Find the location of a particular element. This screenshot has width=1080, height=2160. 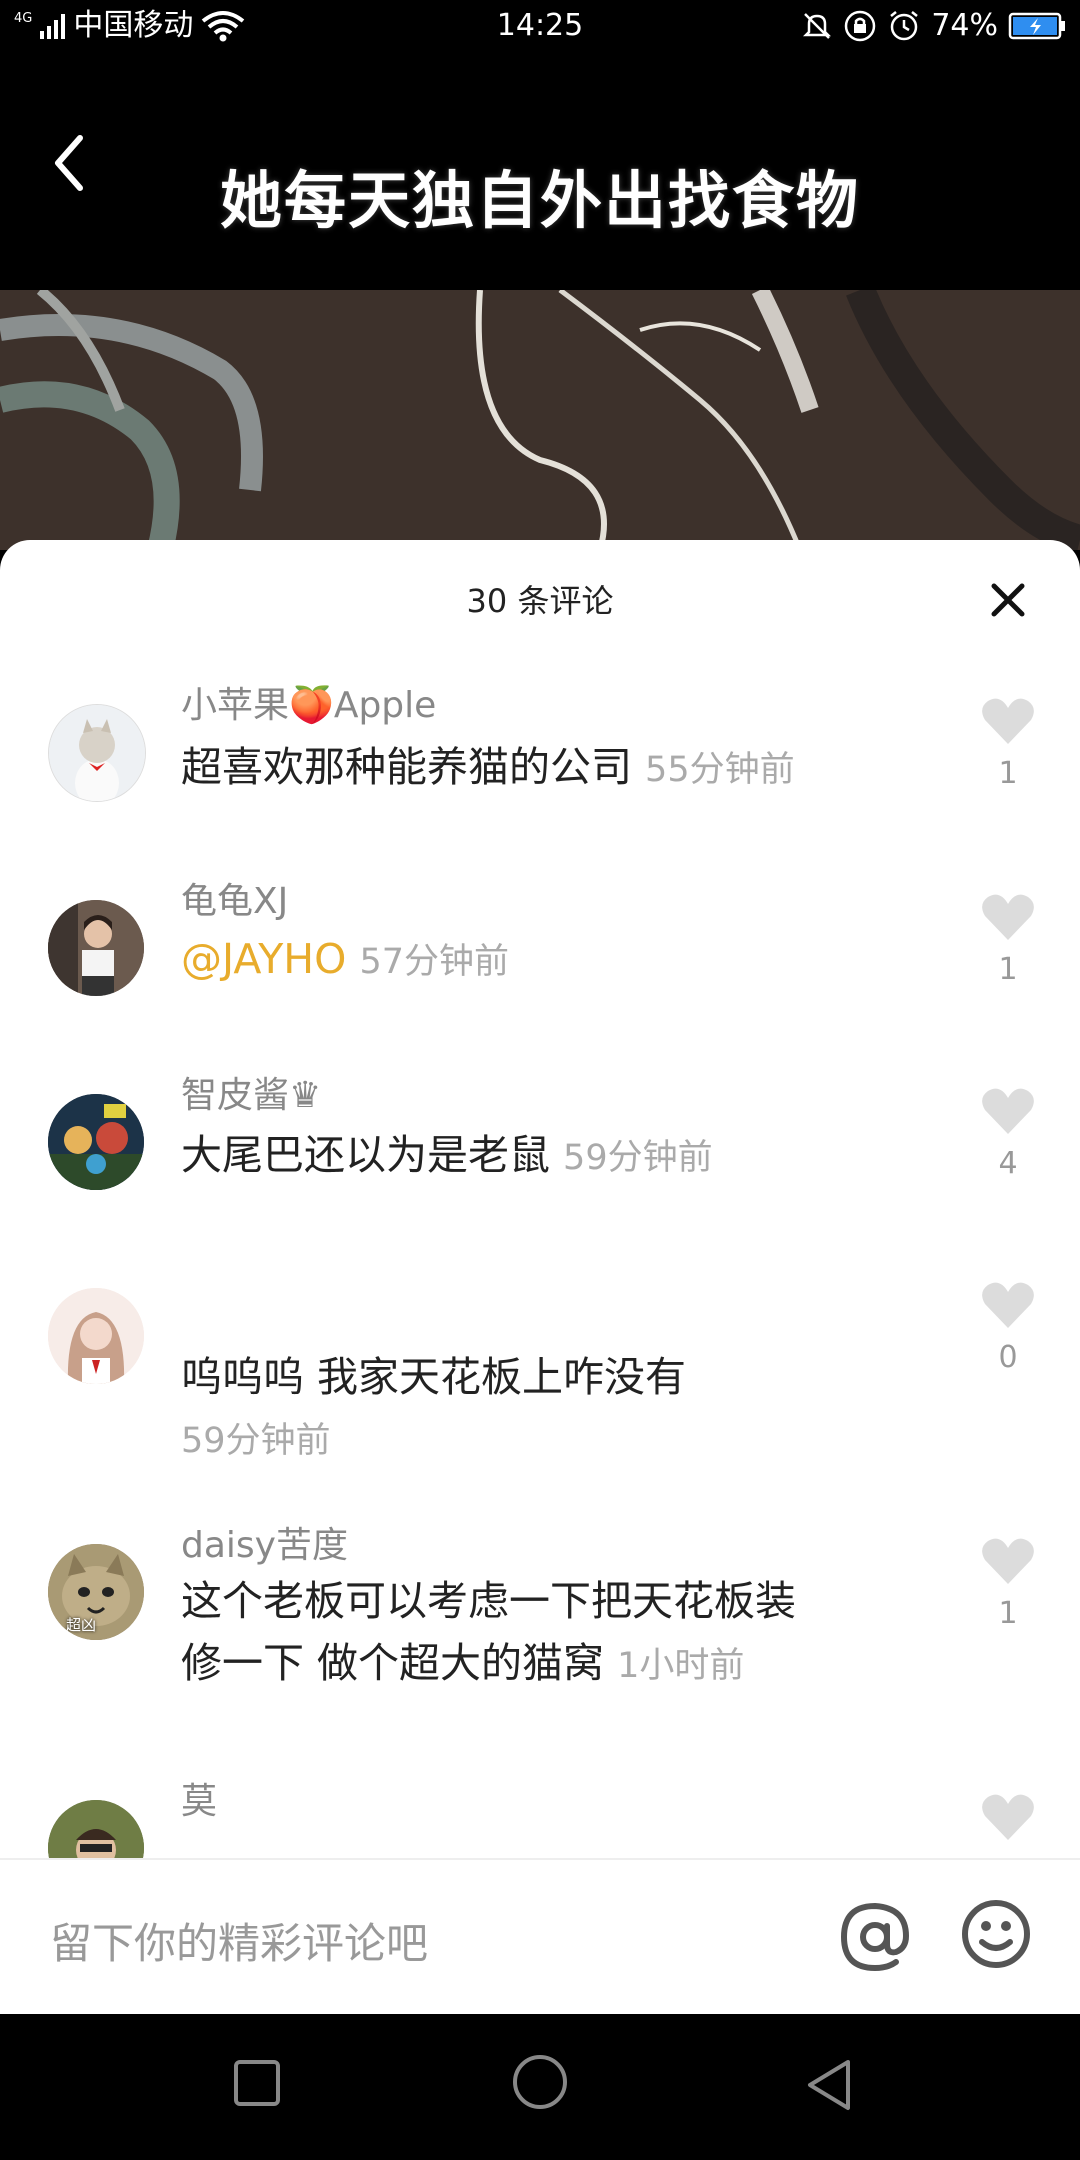

comment-time: 57分钟前 is located at coordinates (434, 962).